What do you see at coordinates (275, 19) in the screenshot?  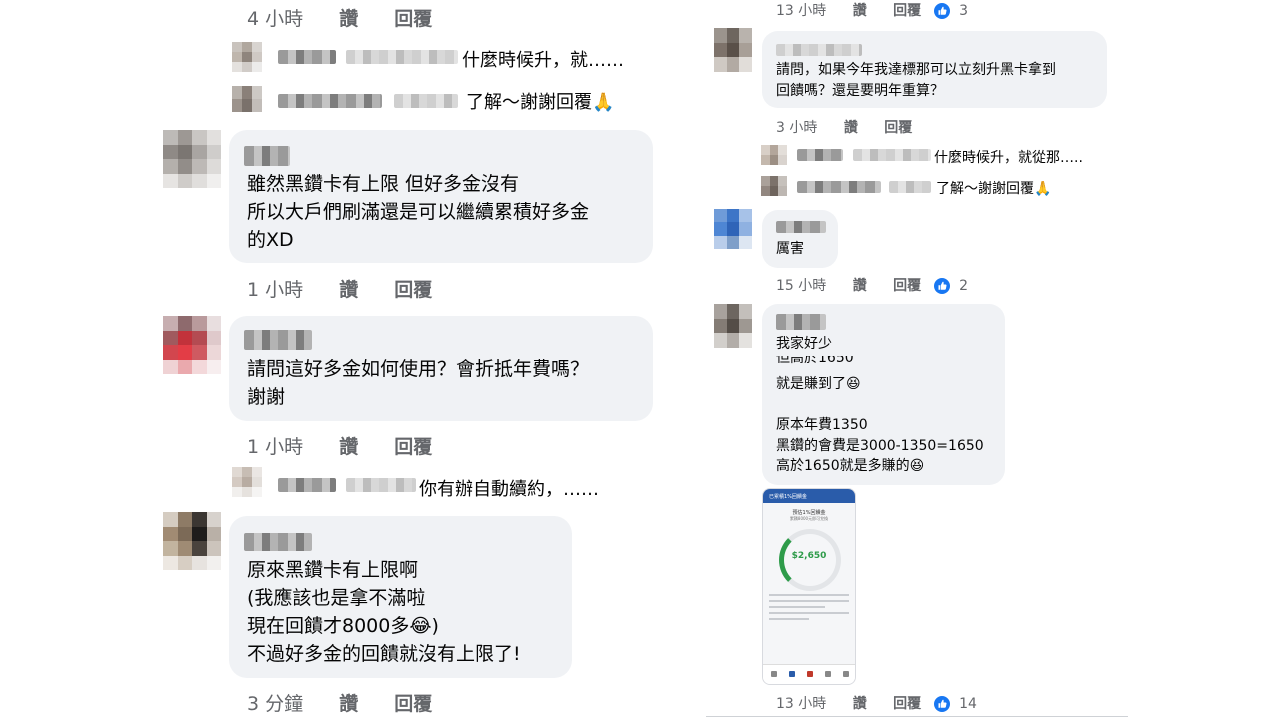 I see `comment-time: 4 小時` at bounding box center [275, 19].